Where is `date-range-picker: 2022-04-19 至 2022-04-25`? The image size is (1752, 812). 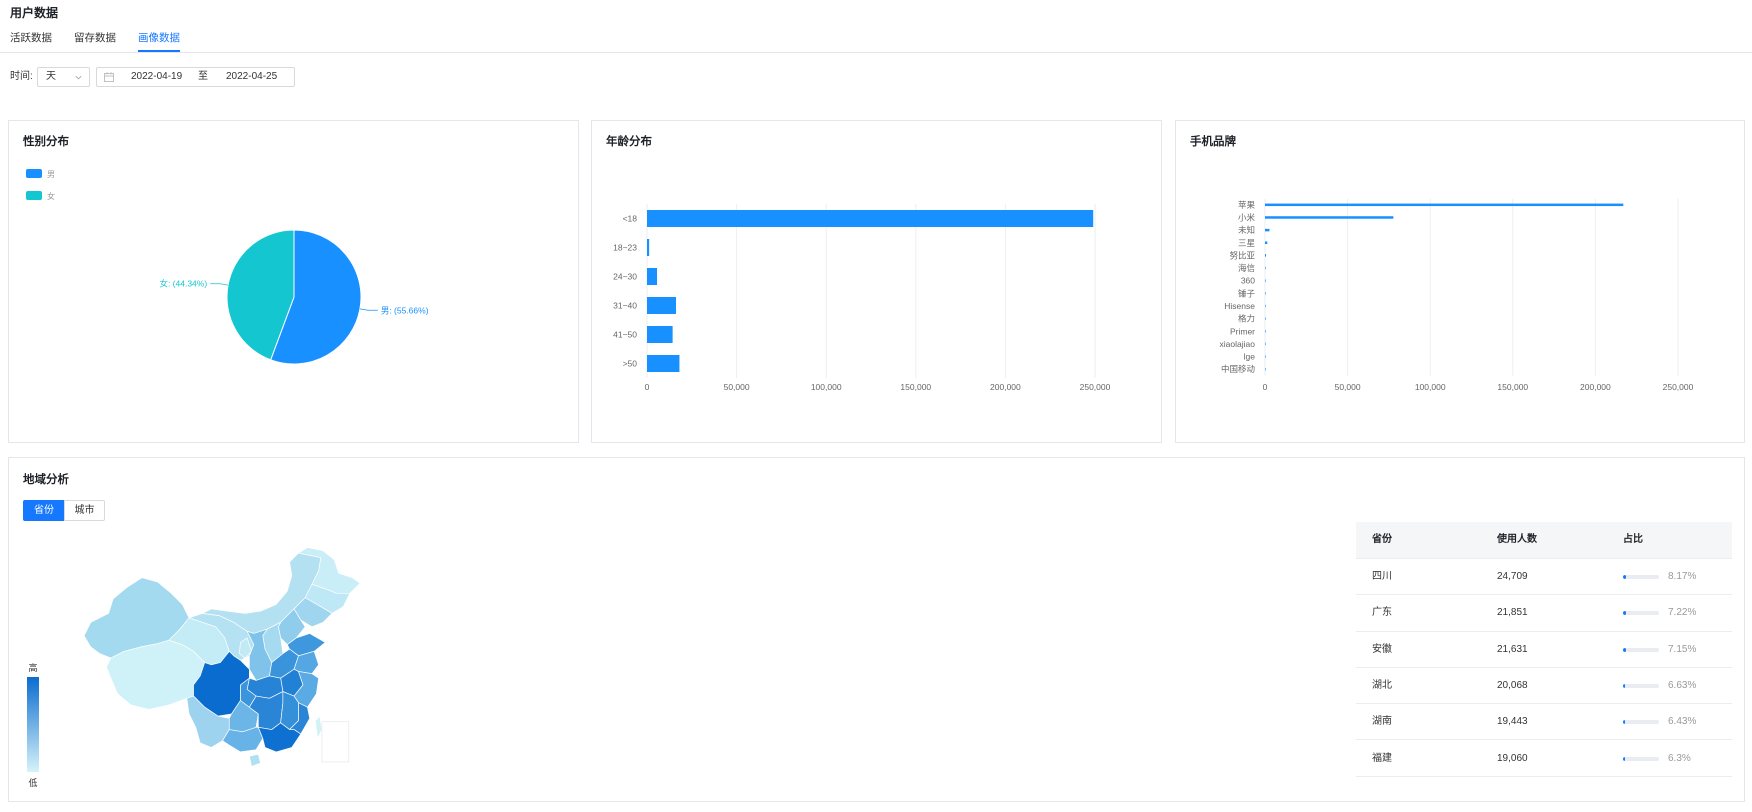 date-range-picker: 2022-04-19 至 2022-04-25 is located at coordinates (195, 77).